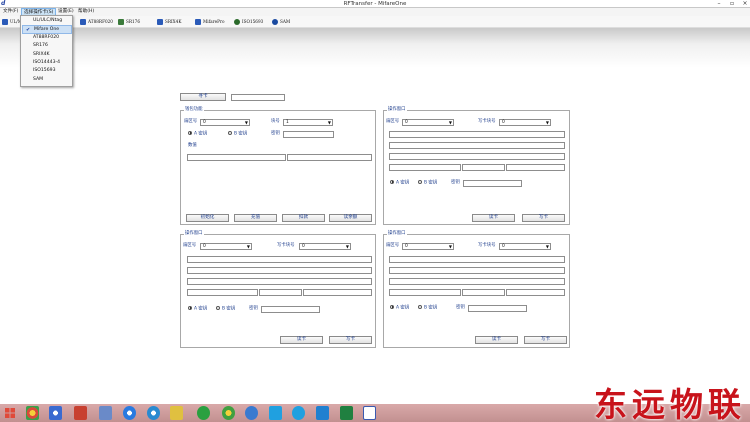  What do you see at coordinates (228, 413) in the screenshot?
I see `chrome-alt-icon` at bounding box center [228, 413].